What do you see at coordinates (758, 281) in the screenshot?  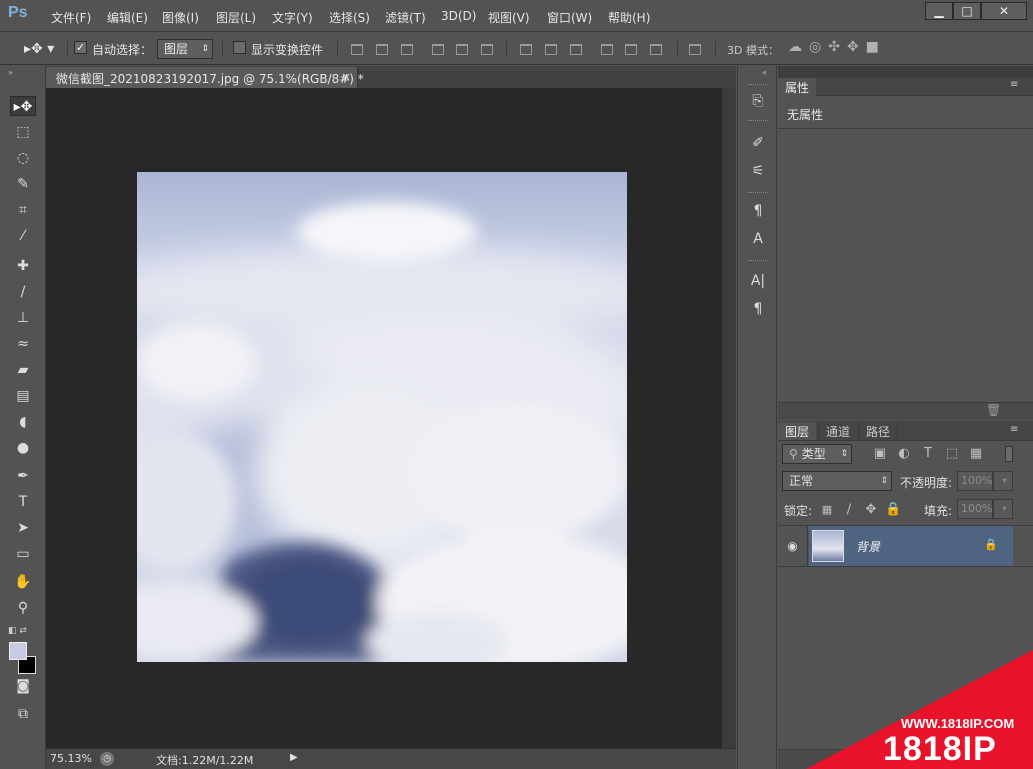 I see `character-panel-icon: A|` at bounding box center [758, 281].